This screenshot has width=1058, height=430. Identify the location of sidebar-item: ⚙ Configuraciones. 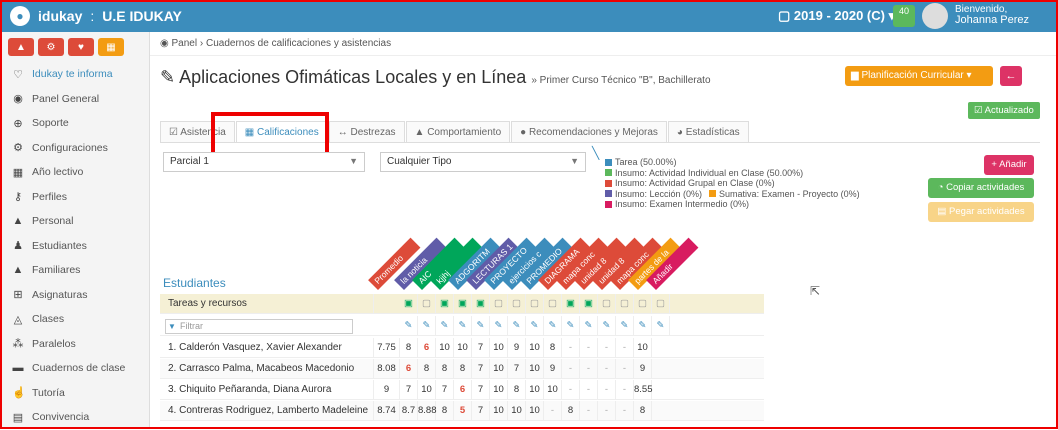
(74, 148).